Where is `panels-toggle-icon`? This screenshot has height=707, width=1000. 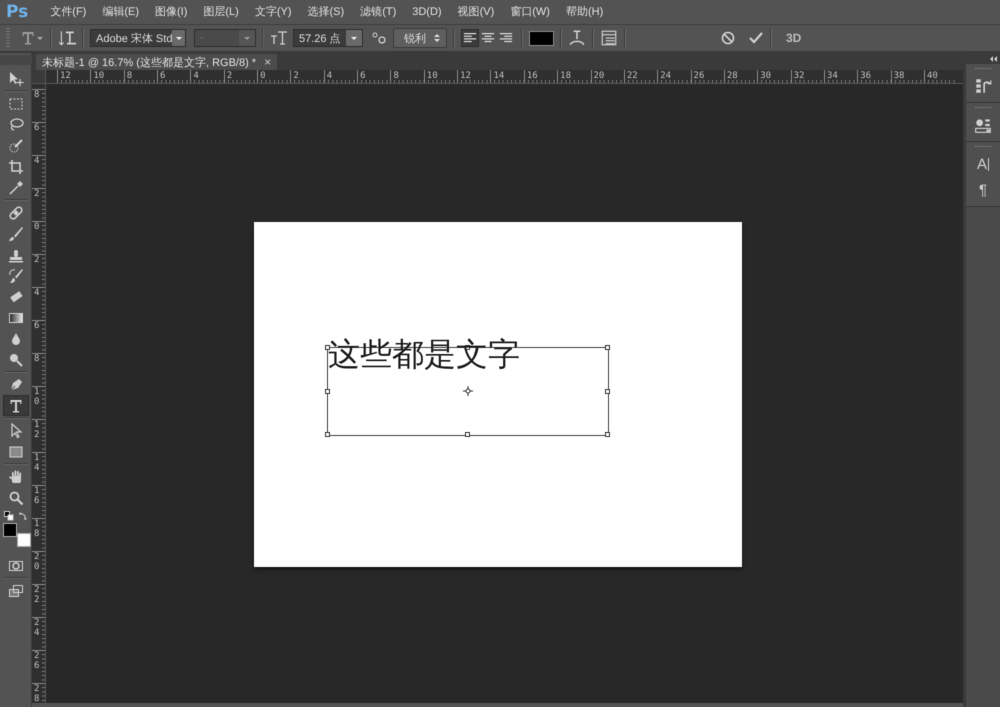 panels-toggle-icon is located at coordinates (609, 38).